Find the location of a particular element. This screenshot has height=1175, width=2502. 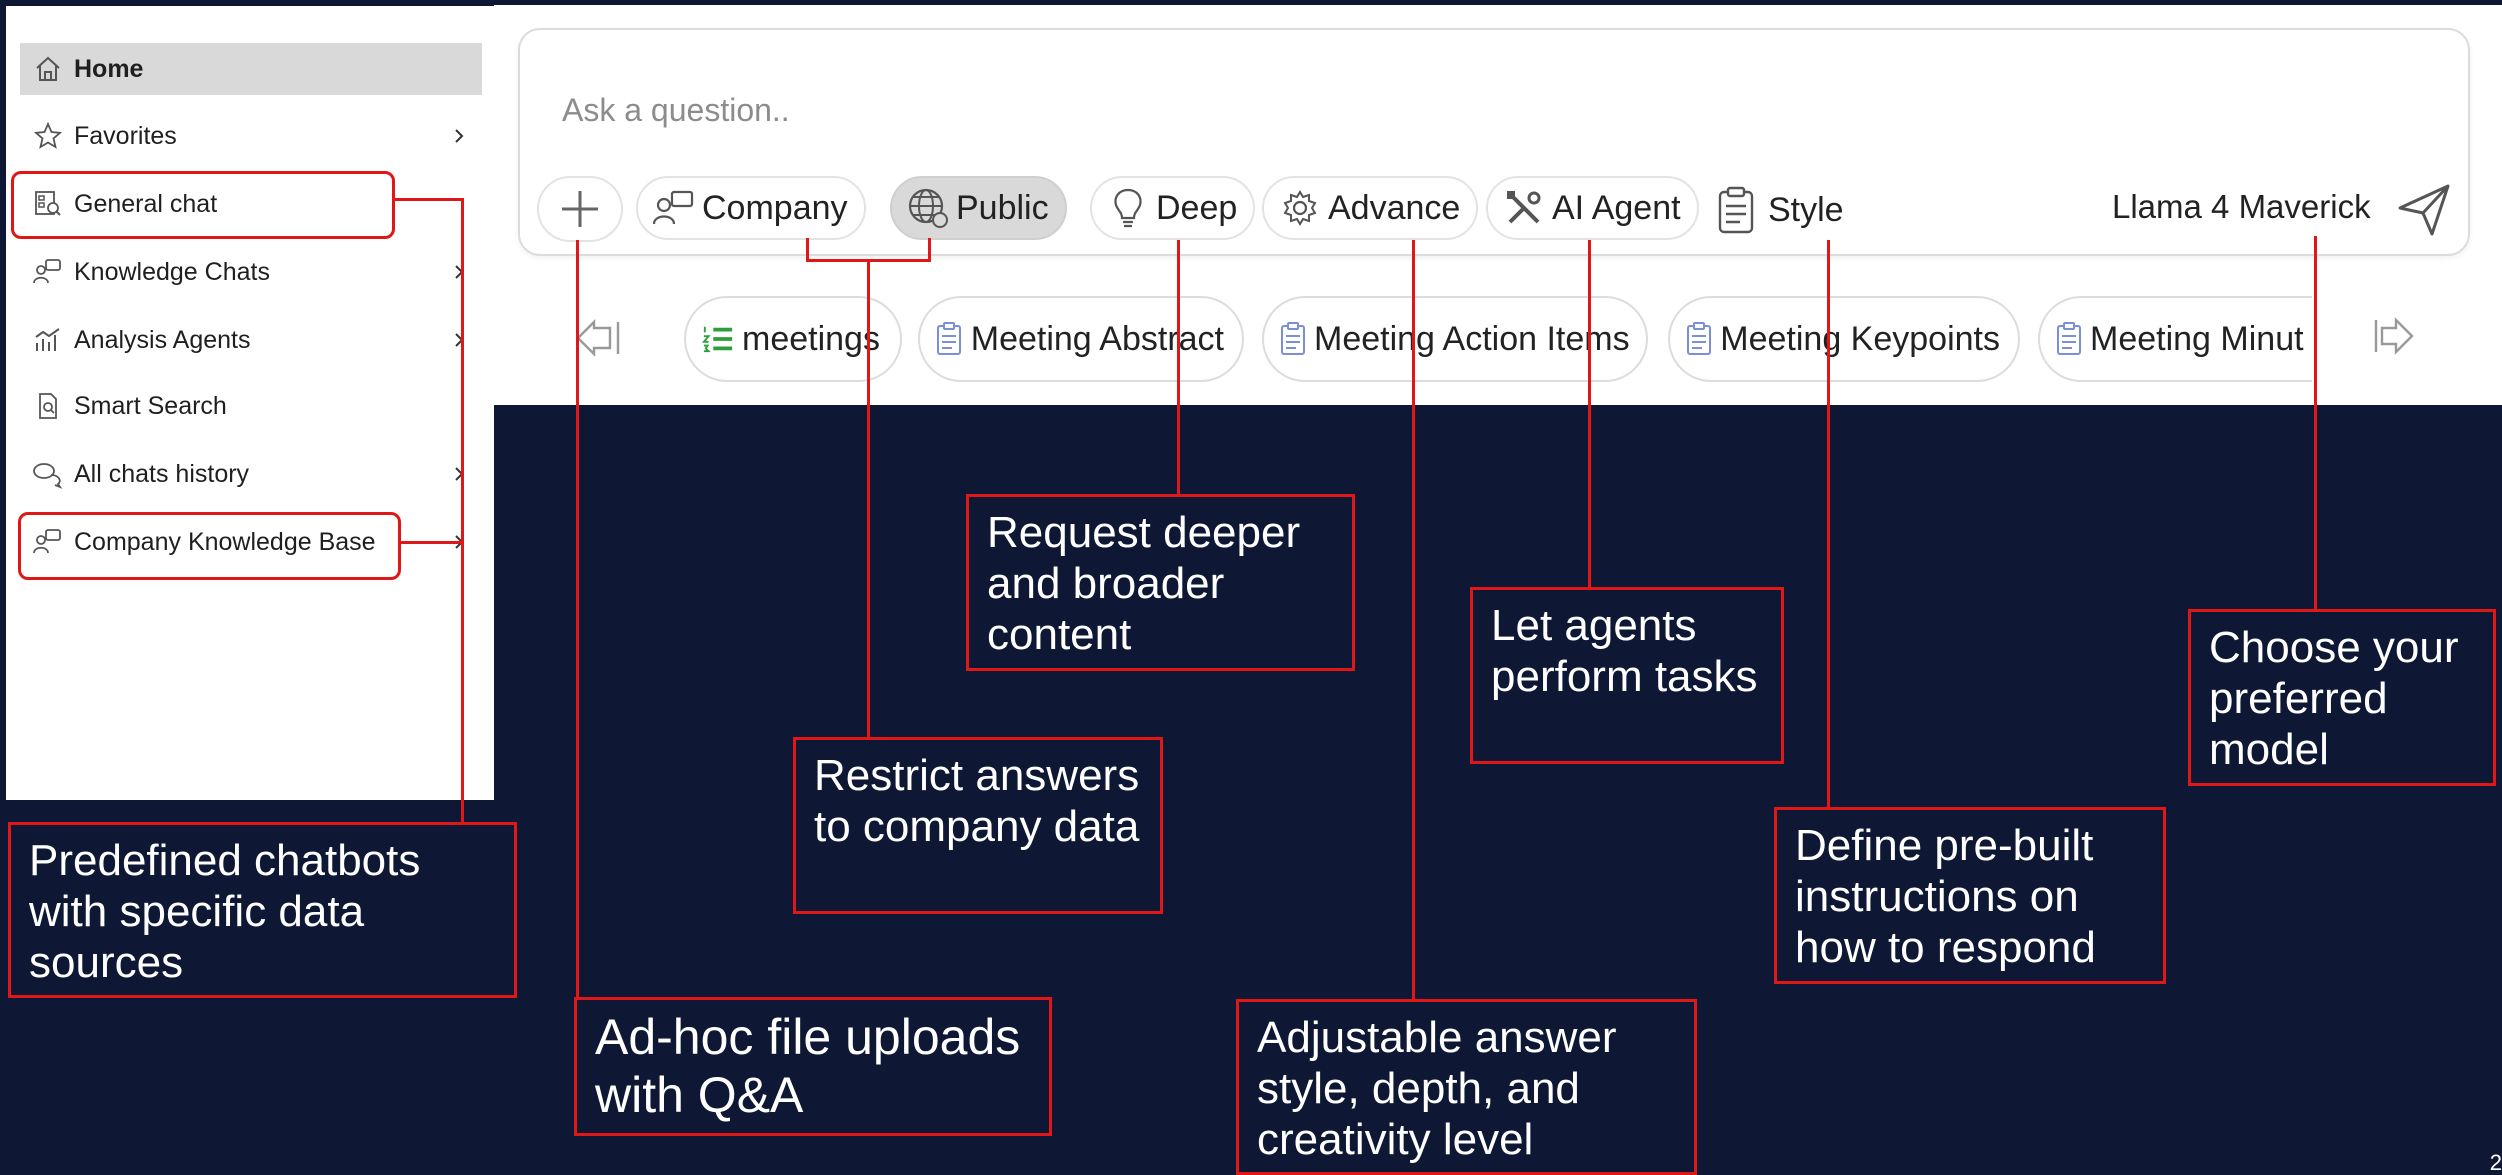

template-meeting-keypoints: Meeting Keypoints is located at coordinates (1844, 339).